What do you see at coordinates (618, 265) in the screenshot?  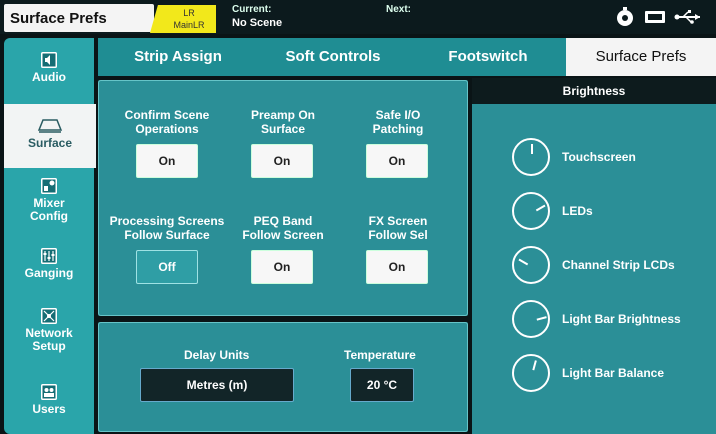 I see `channel-strip-lcds-label: Channel Strip LCDs` at bounding box center [618, 265].